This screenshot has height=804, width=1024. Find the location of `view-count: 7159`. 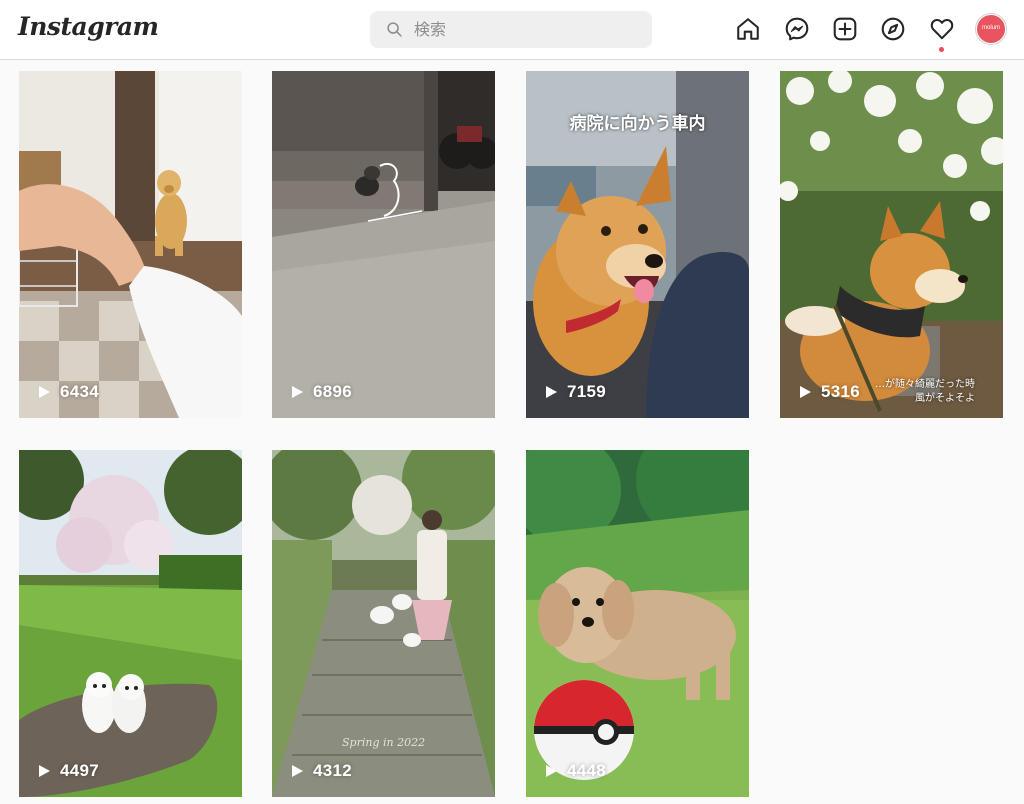

view-count: 7159 is located at coordinates (587, 391).